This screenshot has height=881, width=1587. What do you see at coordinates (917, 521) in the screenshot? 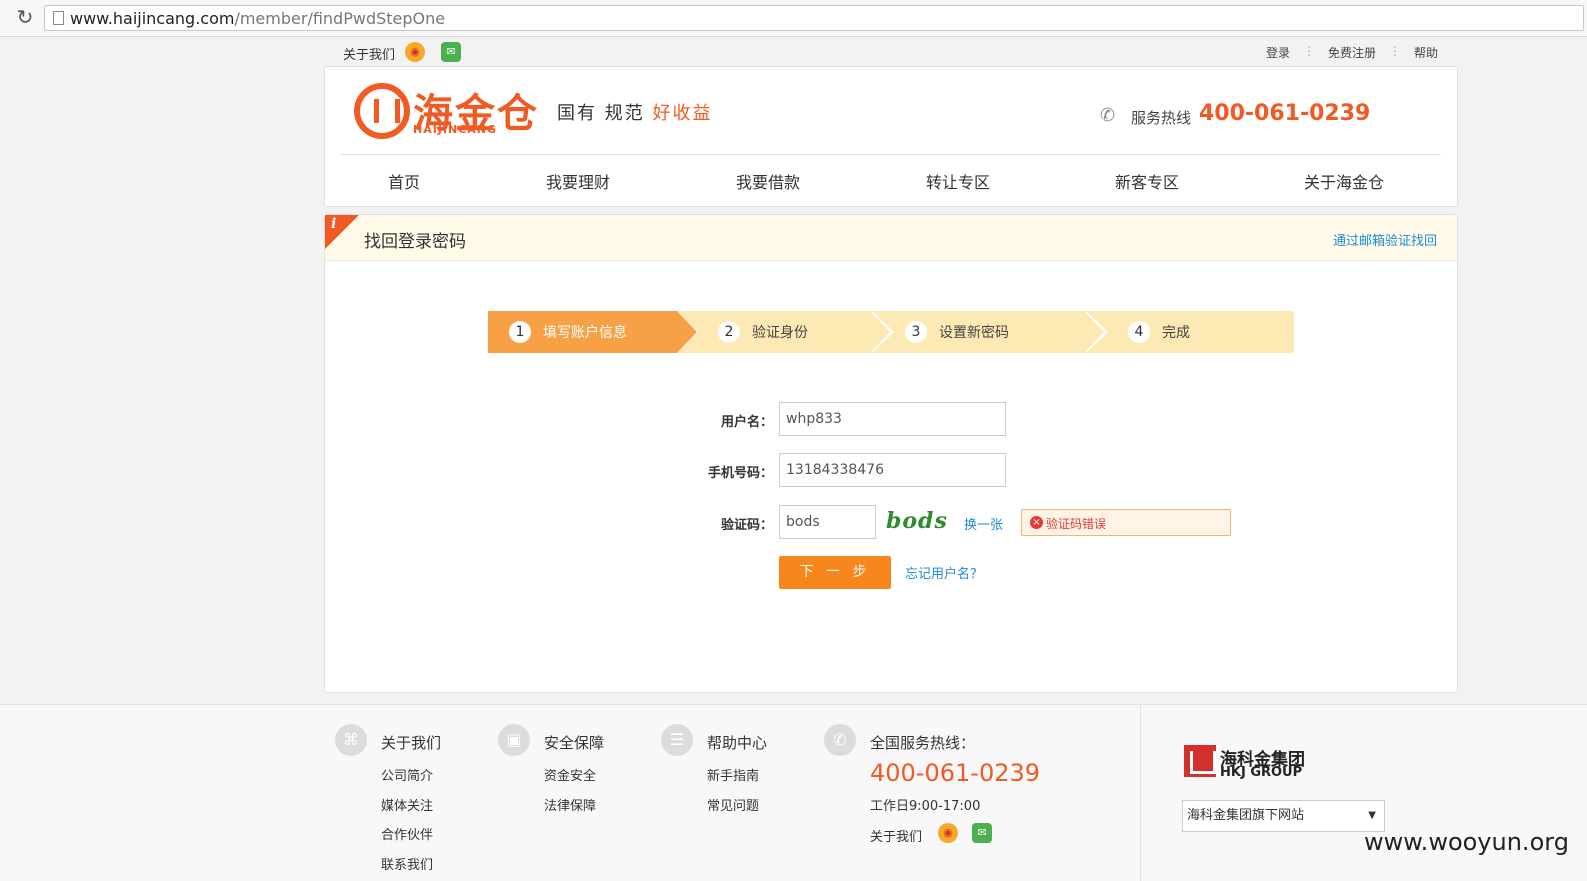
I see `captcha-image: bods` at bounding box center [917, 521].